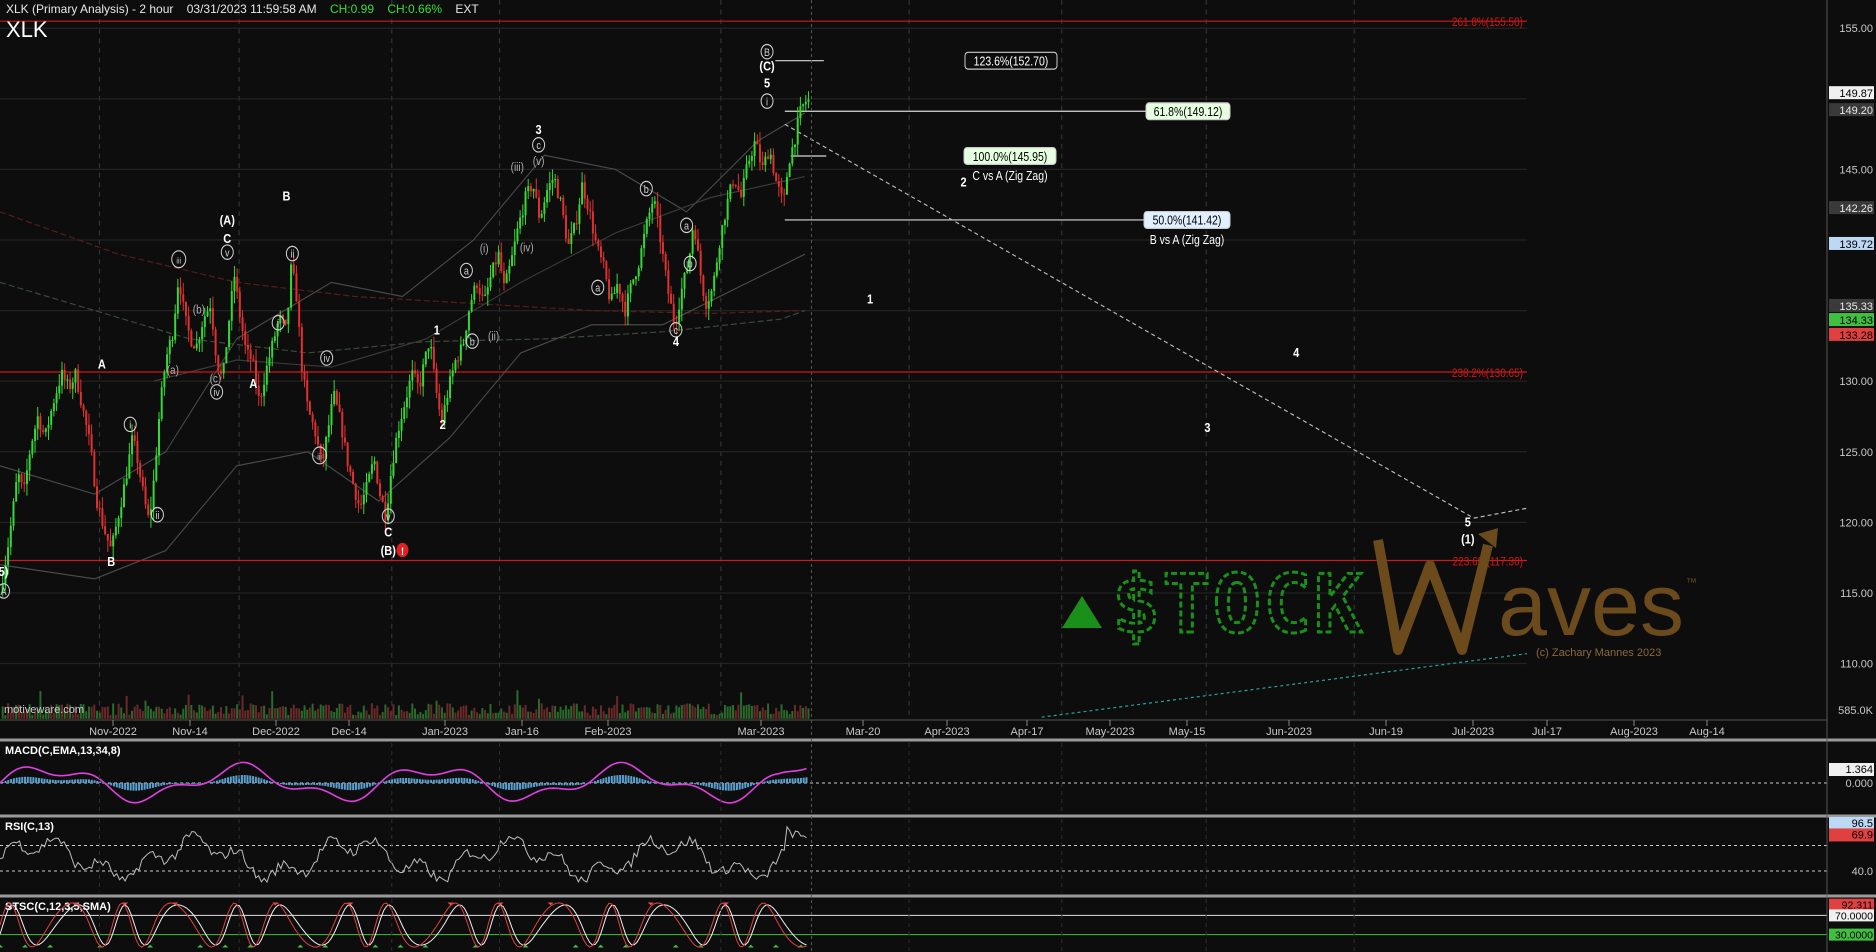  Describe the element at coordinates (216, 393) in the screenshot. I see `wave-label: iv` at that location.